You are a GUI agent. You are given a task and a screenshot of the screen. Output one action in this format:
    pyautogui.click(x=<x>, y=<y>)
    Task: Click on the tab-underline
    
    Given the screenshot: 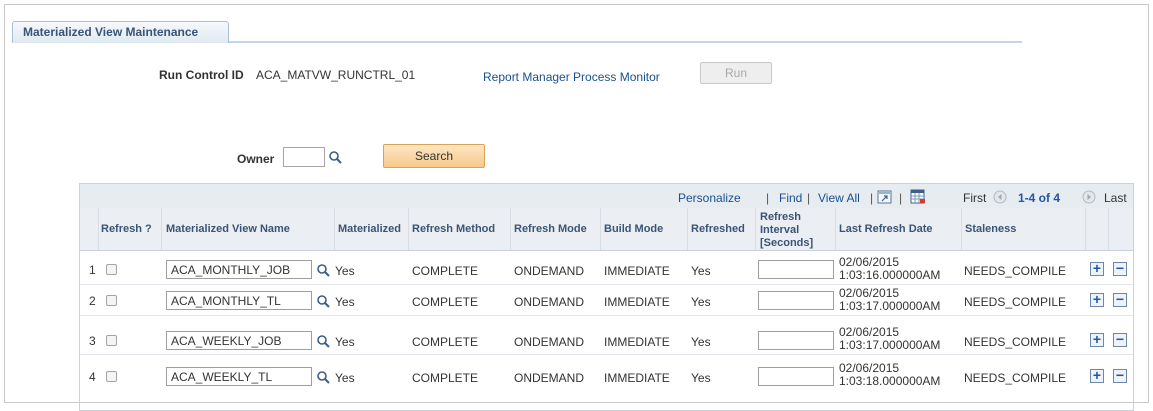 What is the action you would take?
    pyautogui.click(x=625, y=42)
    